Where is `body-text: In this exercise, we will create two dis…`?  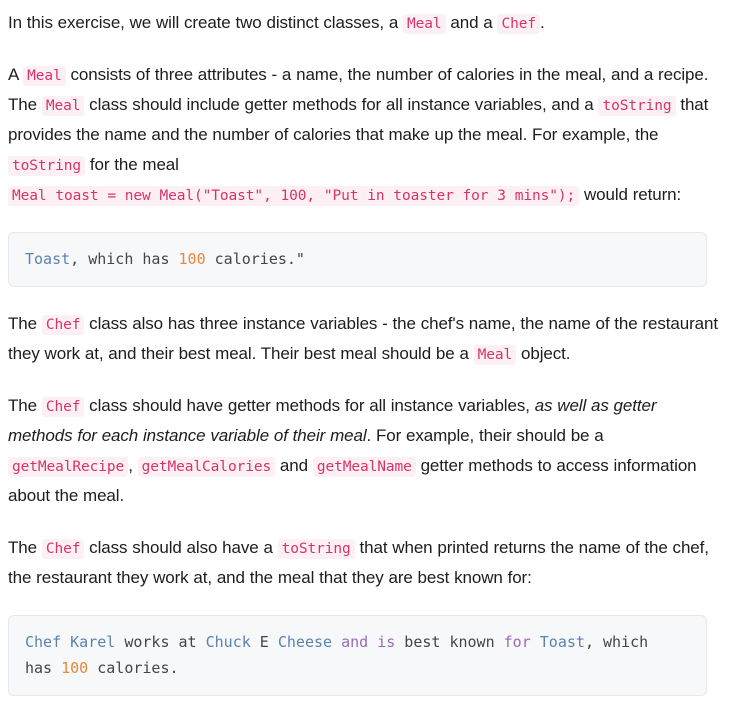
body-text: In this exercise, we will create two dis… is located at coordinates (206, 22).